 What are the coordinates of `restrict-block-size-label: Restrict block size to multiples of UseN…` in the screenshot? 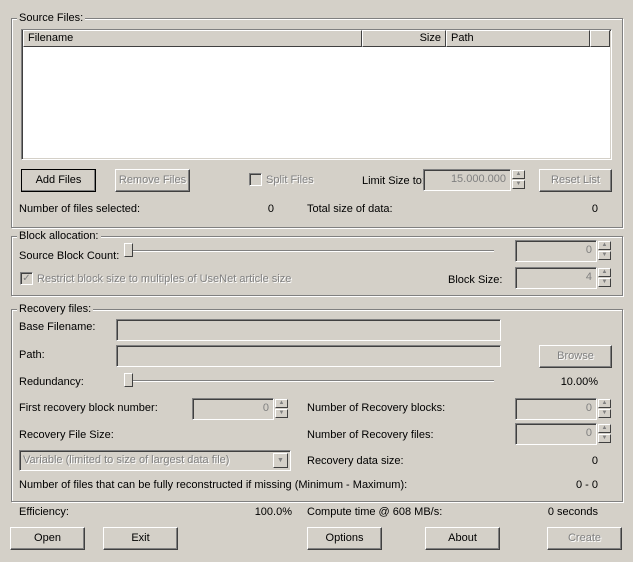 It's located at (164, 279).